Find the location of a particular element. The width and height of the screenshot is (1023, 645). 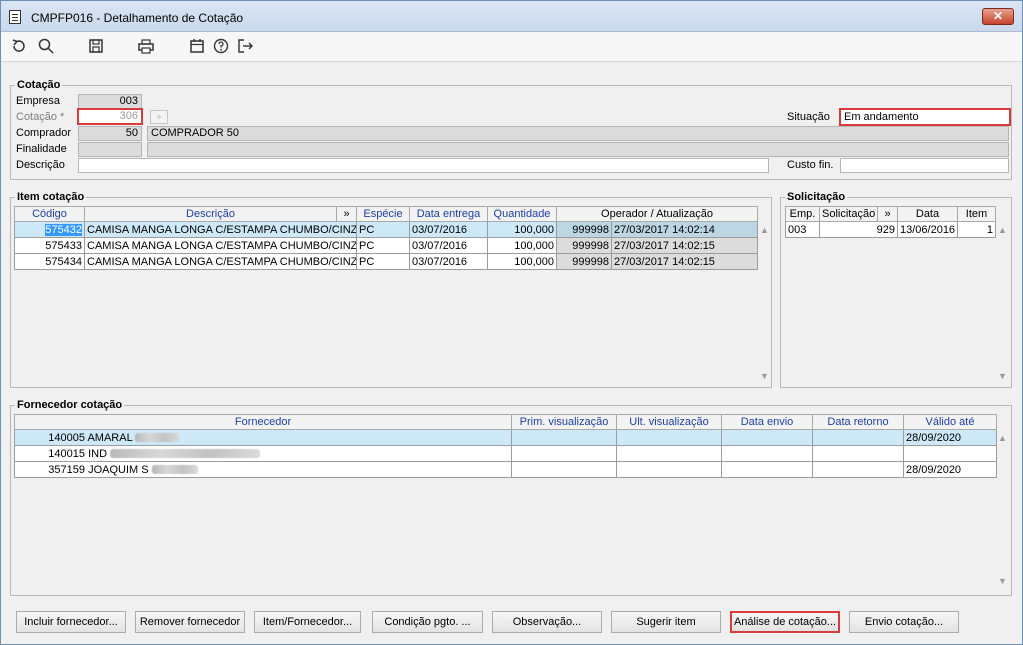

col-data: Data is located at coordinates (927, 214).